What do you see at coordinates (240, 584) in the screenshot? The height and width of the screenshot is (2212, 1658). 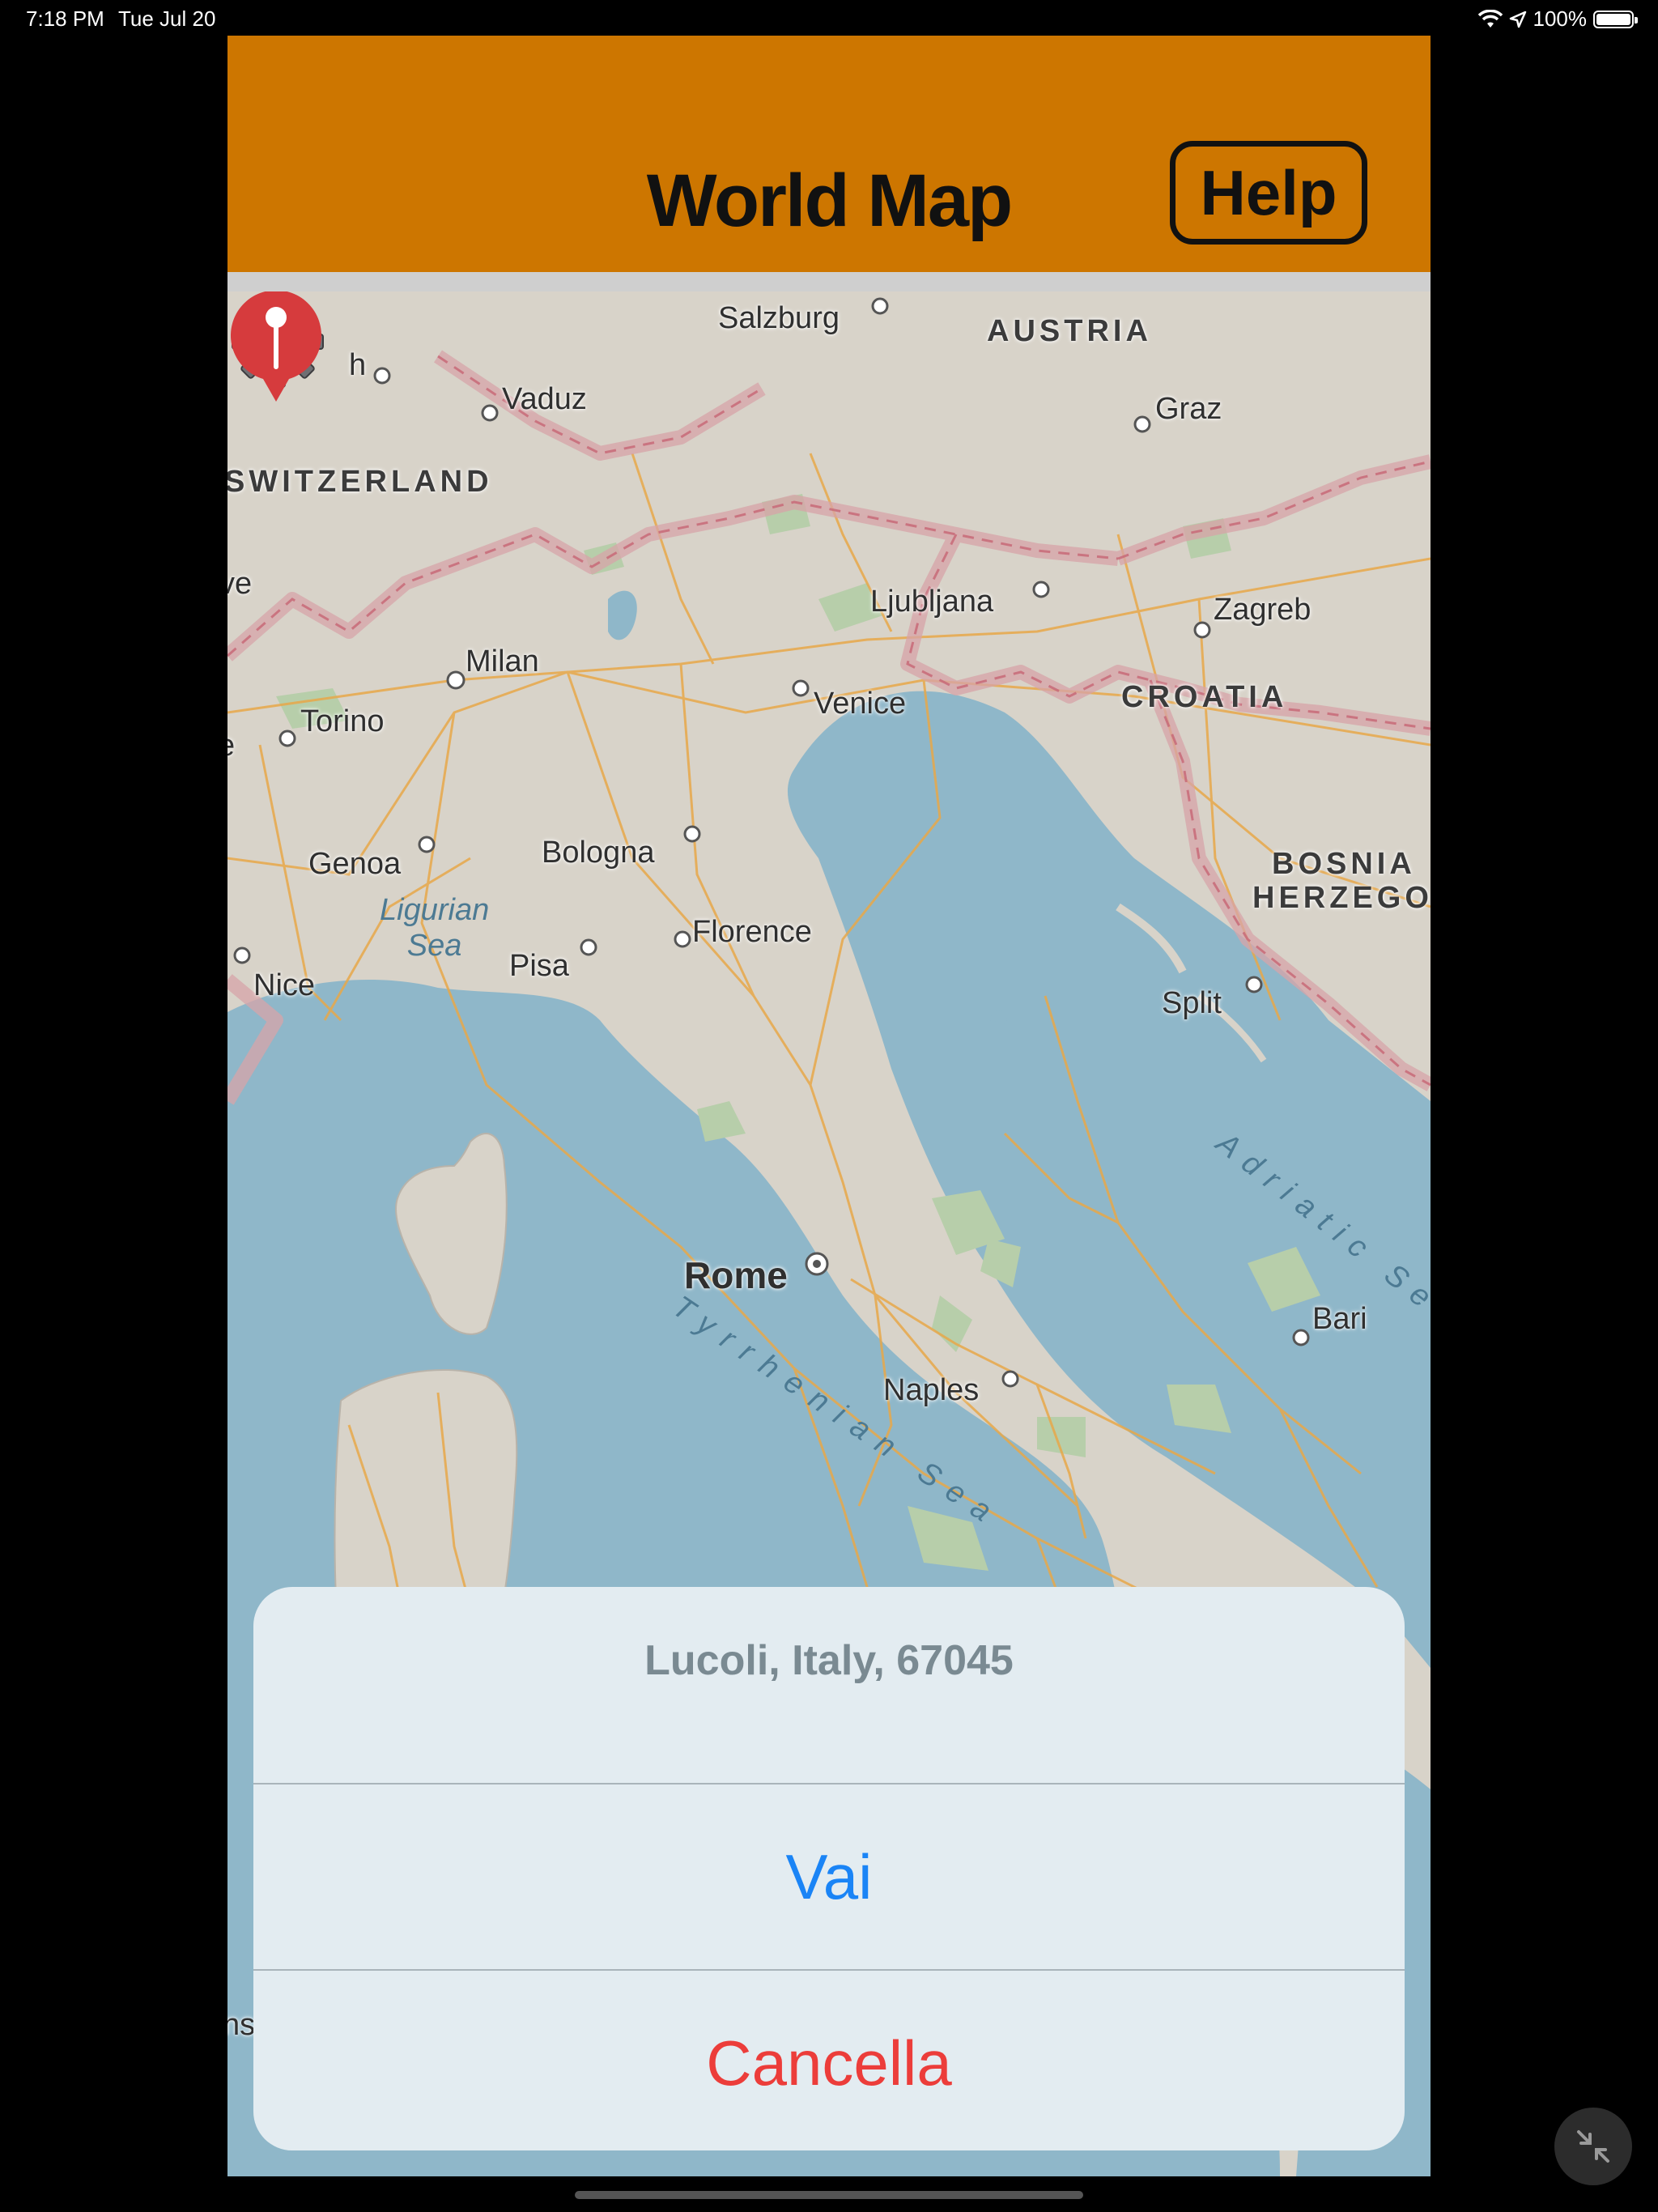 I see `map-label-edge-ve: ve` at bounding box center [240, 584].